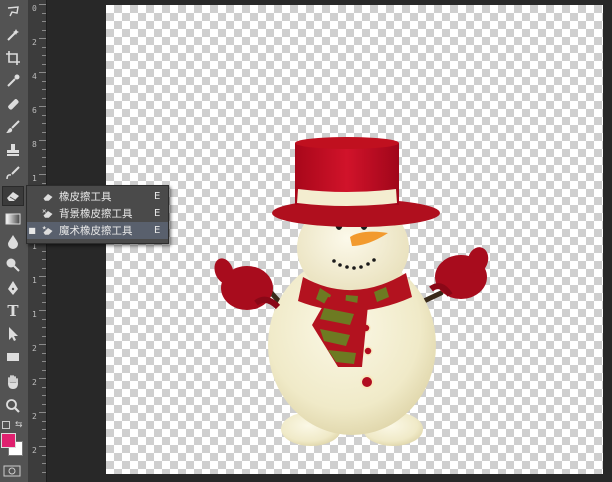 The width and height of the screenshot is (612, 482). I want to click on brush-tool, so click(13, 127).